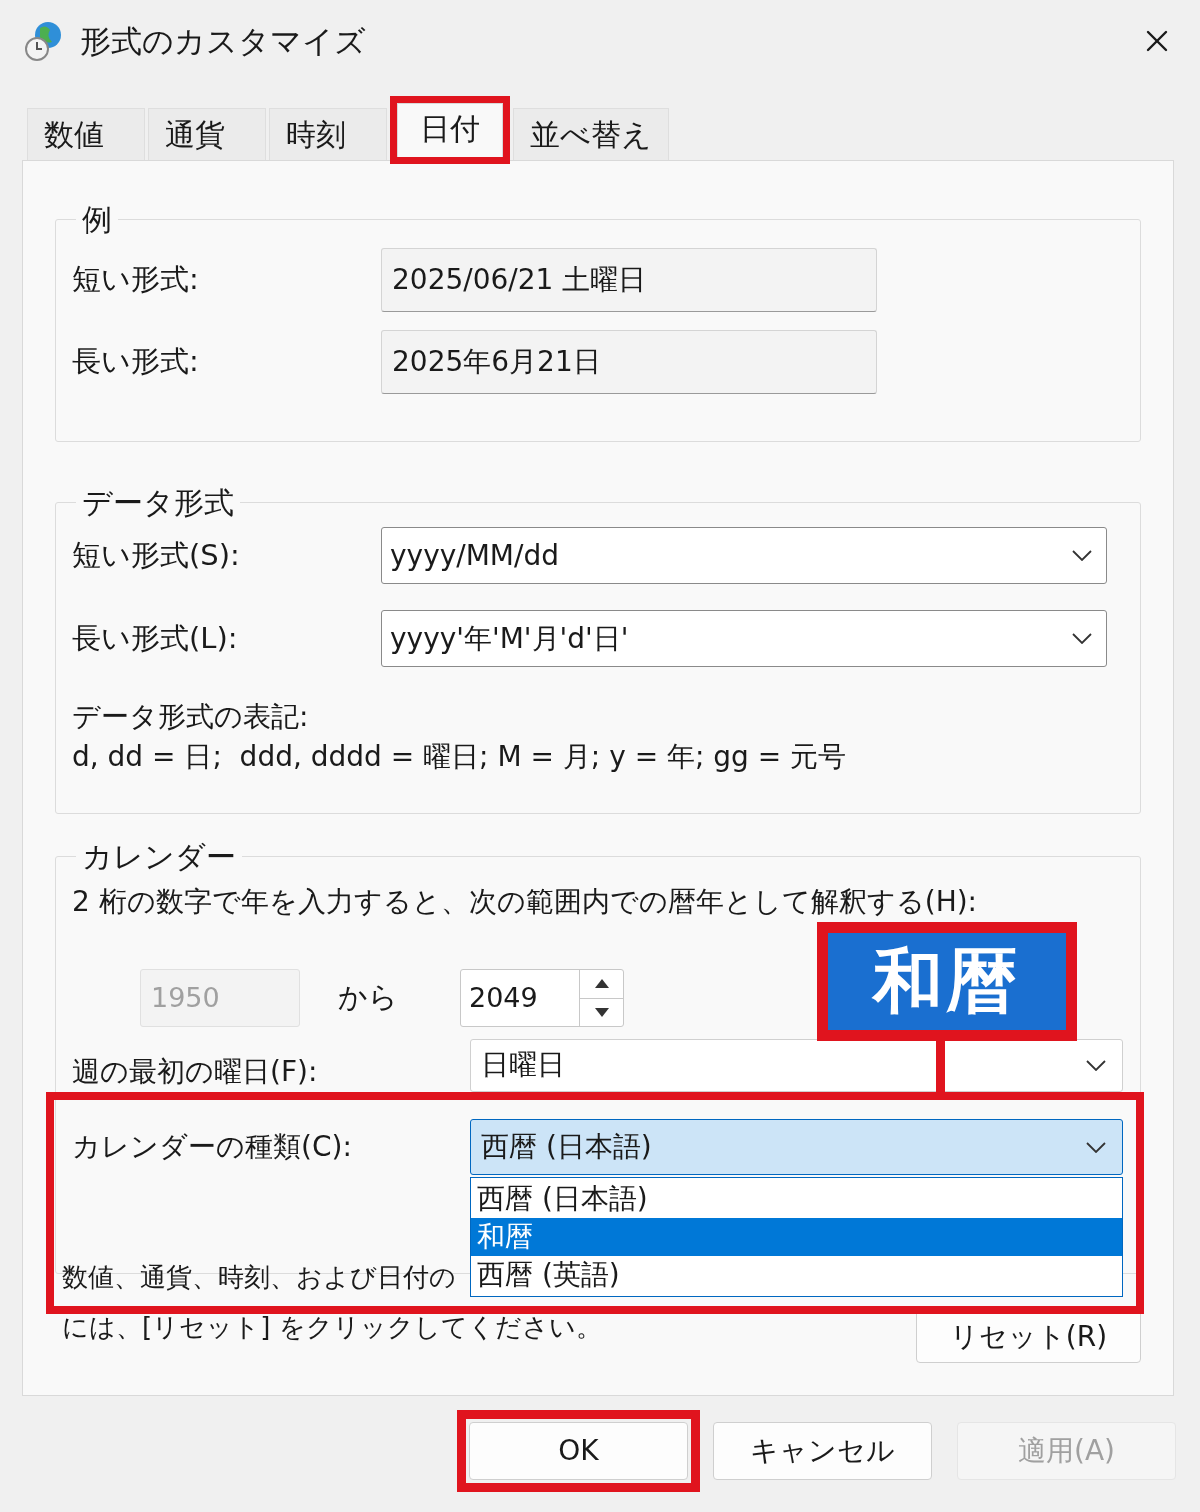 The image size is (1200, 1512). I want to click on dropdown-option: 和暦, so click(796, 1237).